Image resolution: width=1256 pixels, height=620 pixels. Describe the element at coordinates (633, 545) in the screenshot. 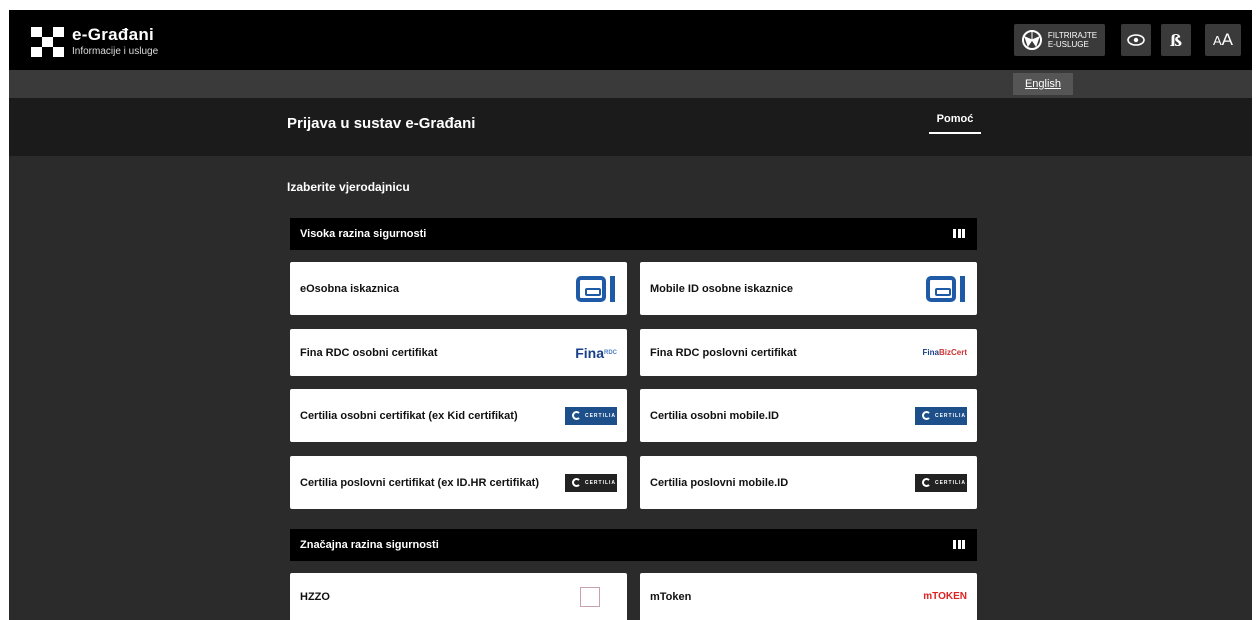

I see `section-substantial-security: Značajna razina sigurnosti` at that location.